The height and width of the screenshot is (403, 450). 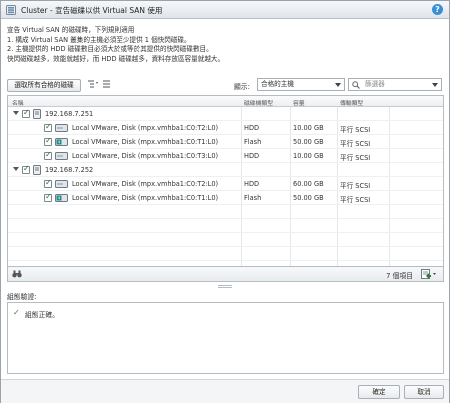 I want to click on host-name: 192.168.7.251, so click(x=69, y=114).